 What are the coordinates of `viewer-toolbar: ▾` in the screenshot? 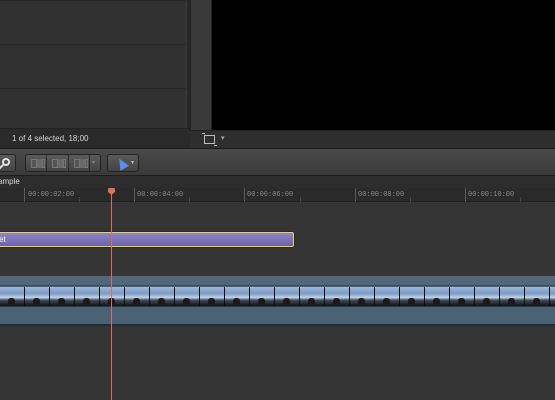 It's located at (372, 139).